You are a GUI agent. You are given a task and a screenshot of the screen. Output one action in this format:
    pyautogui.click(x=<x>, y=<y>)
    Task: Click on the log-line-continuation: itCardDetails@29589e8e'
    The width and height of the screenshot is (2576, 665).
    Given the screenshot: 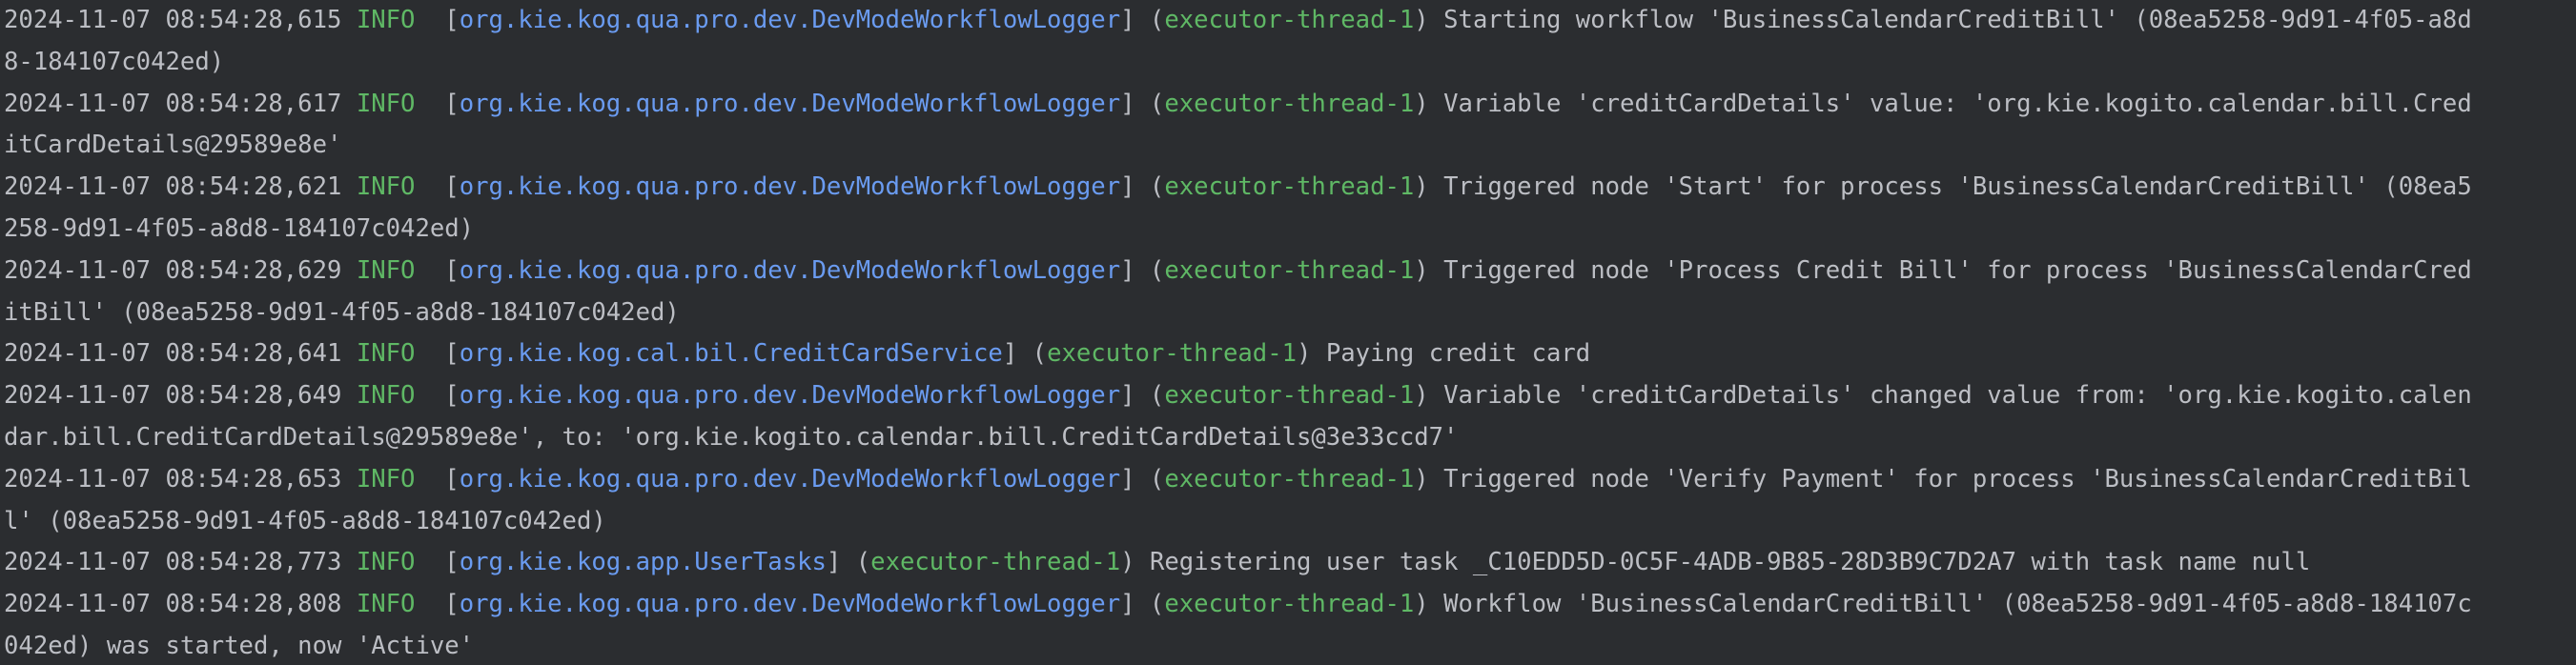 What is the action you would take?
    pyautogui.click(x=1290, y=146)
    